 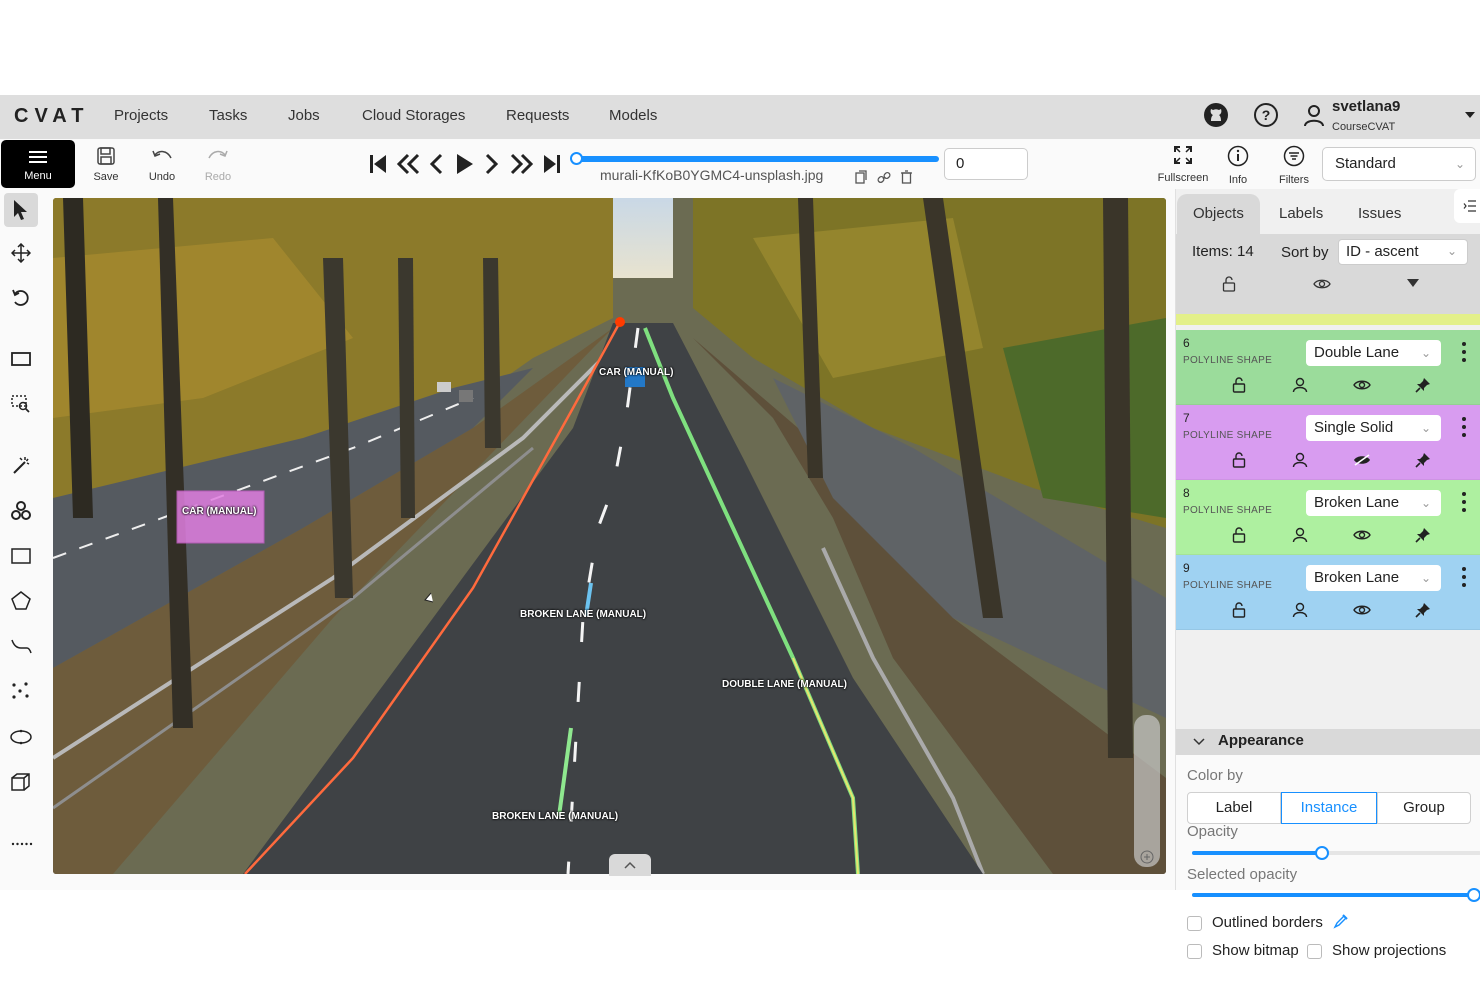 I want to click on more-tools, so click(x=21, y=844).